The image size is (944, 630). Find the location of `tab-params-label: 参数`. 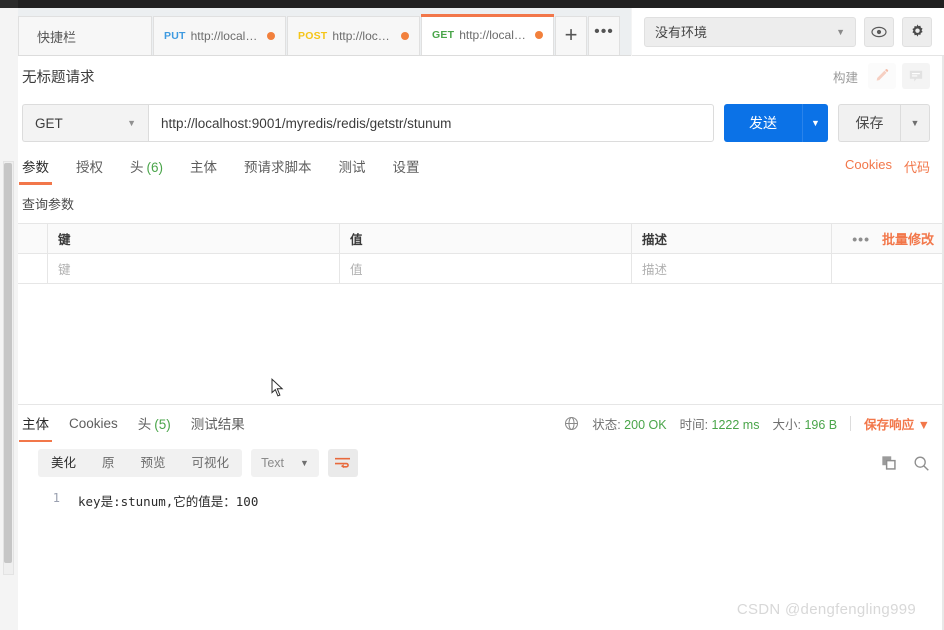

tab-params-label: 参数 is located at coordinates (35, 167).